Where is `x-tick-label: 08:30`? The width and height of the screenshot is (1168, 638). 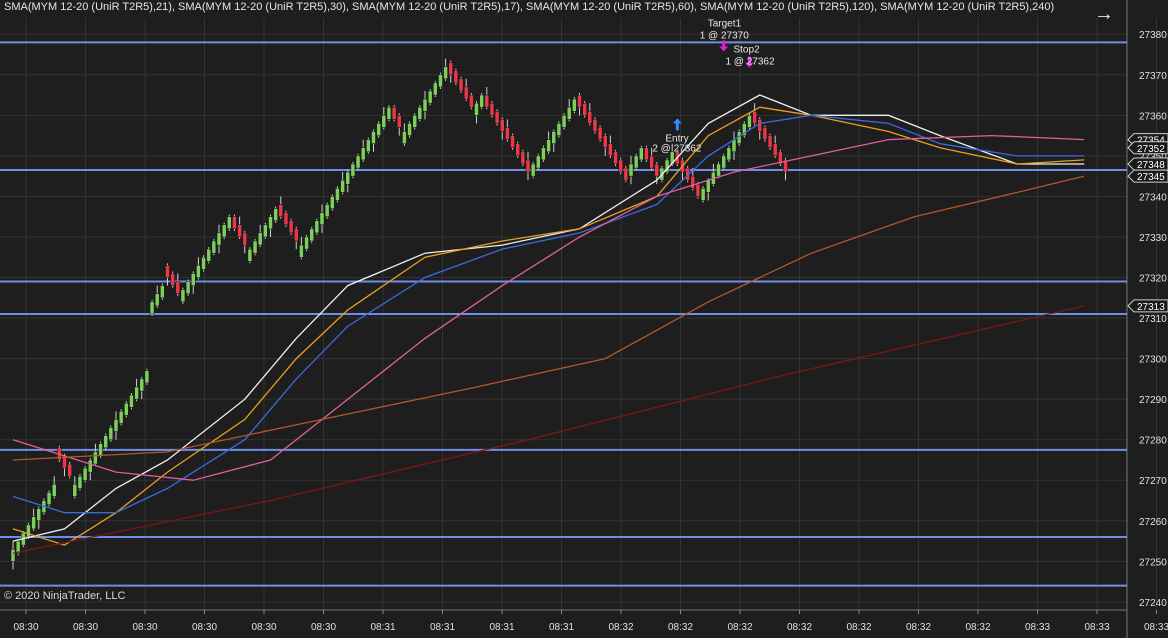 x-tick-label: 08:30 is located at coordinates (204, 627).